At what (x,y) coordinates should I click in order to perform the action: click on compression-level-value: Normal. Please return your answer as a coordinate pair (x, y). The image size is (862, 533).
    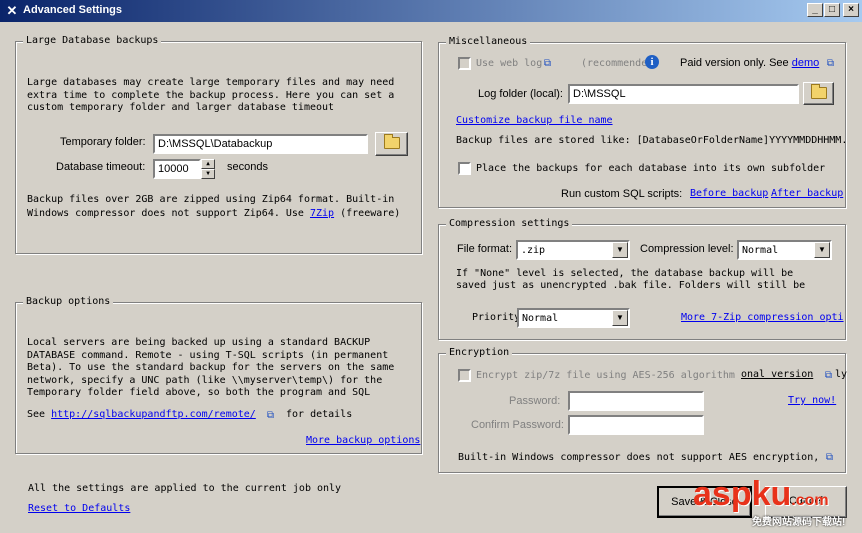
    Looking at the image, I should click on (760, 250).